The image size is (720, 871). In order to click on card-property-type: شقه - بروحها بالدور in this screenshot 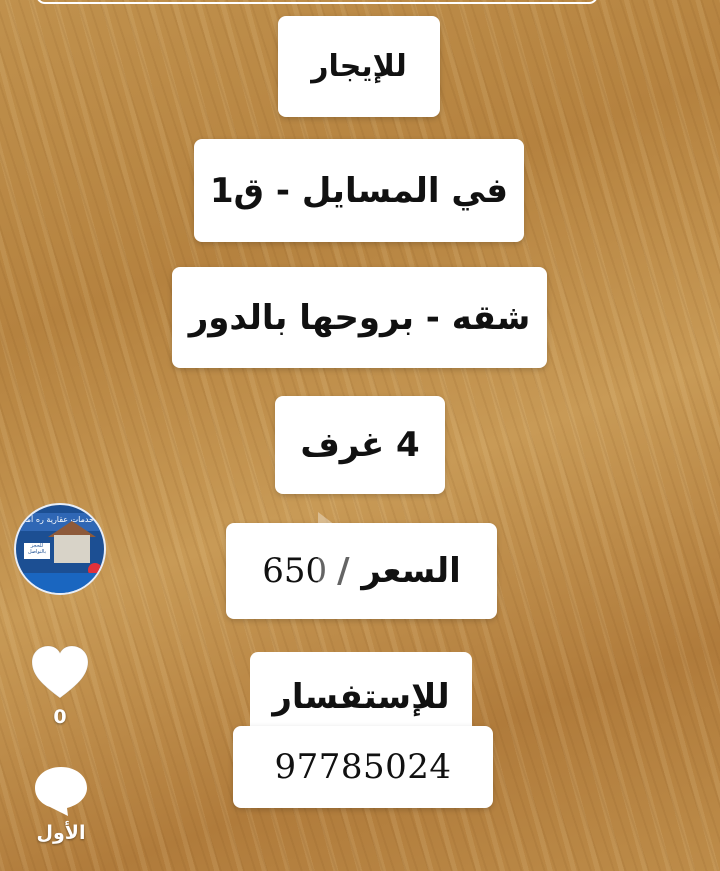, I will do `click(359, 317)`.